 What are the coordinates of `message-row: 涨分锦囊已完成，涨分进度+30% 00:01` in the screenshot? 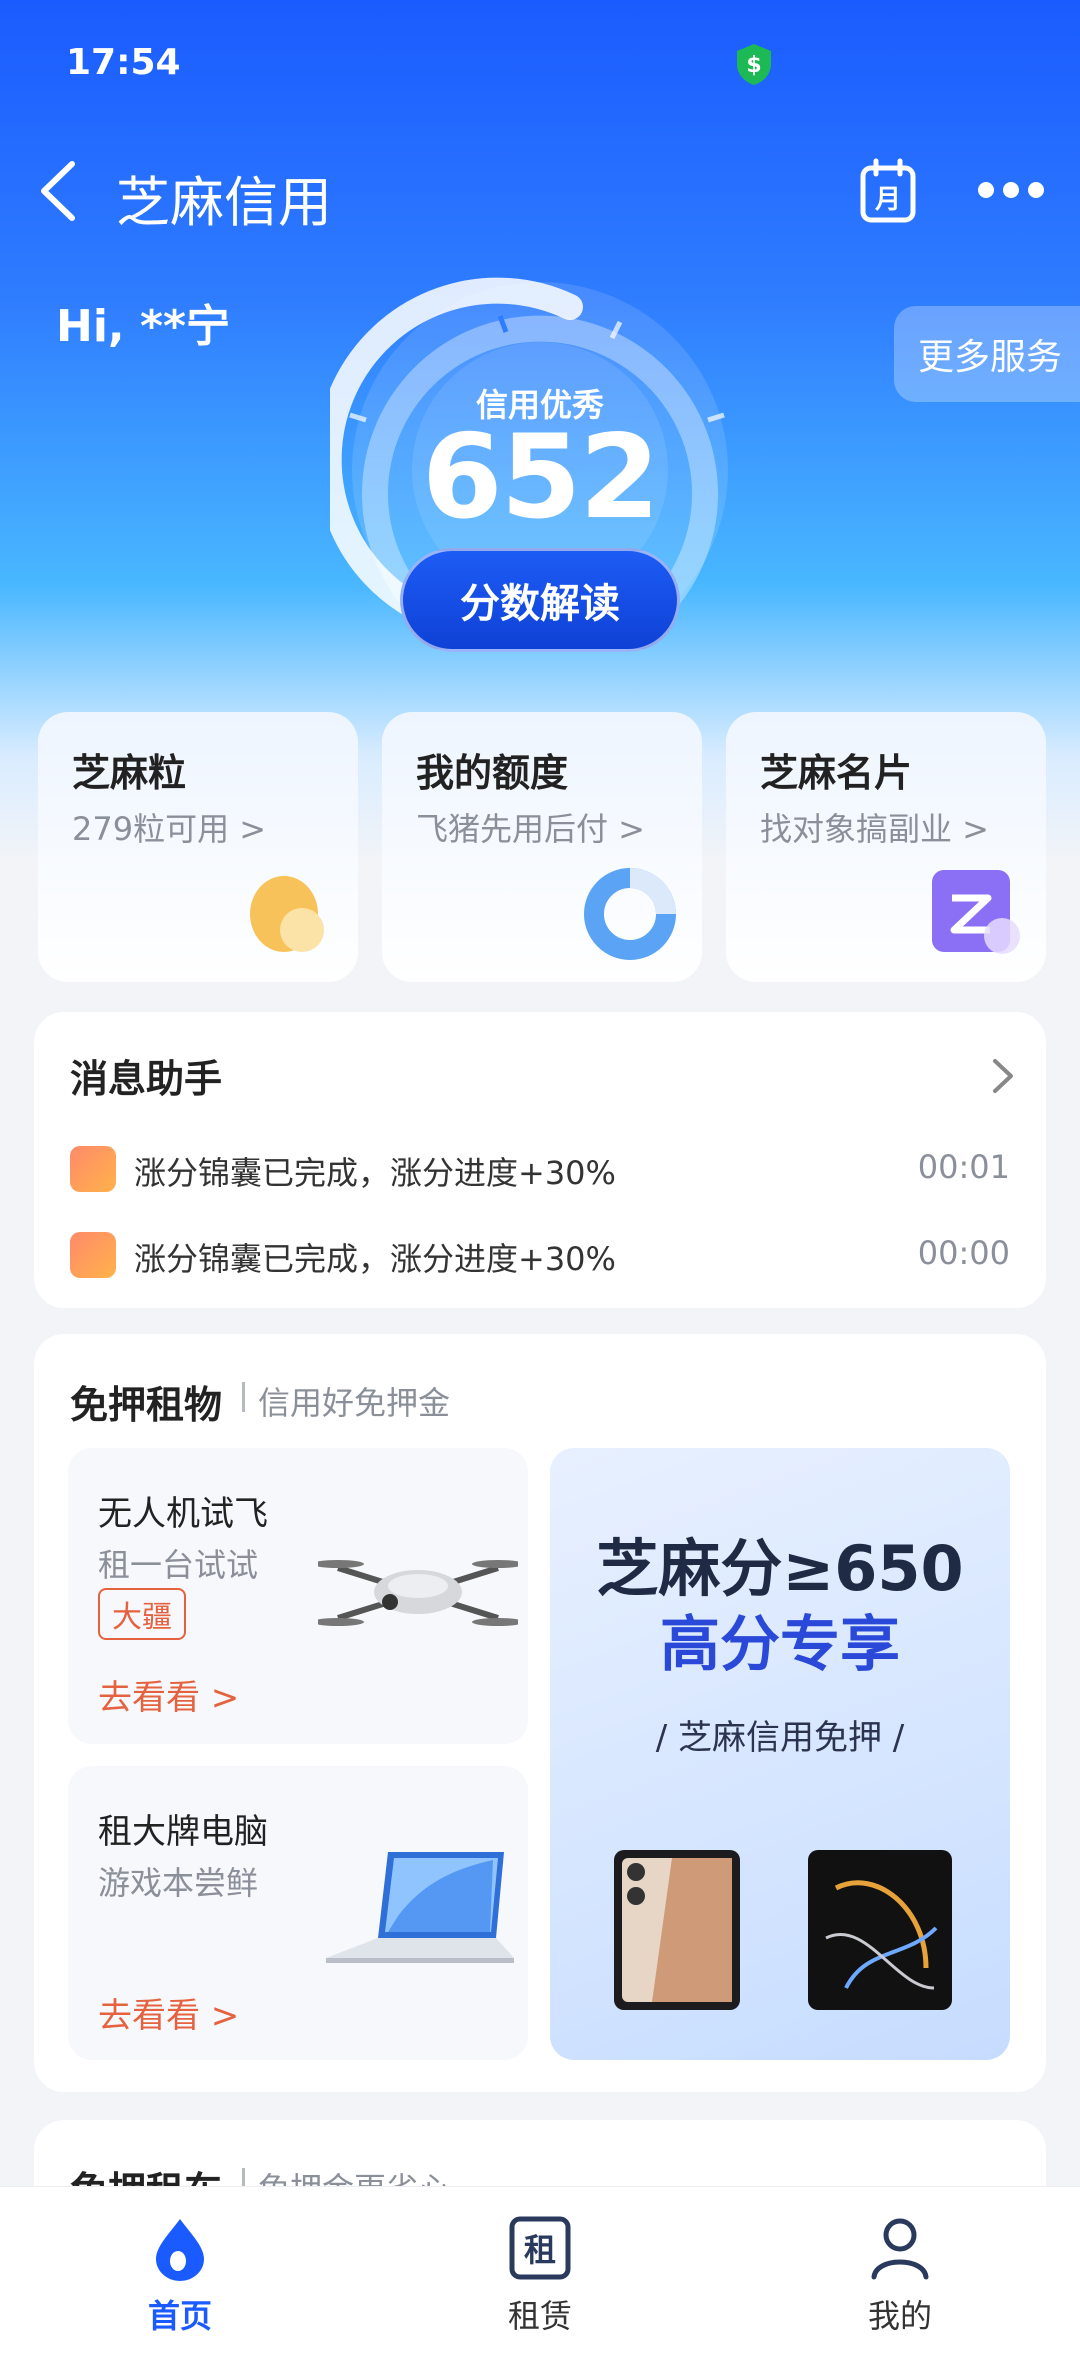 It's located at (540, 1168).